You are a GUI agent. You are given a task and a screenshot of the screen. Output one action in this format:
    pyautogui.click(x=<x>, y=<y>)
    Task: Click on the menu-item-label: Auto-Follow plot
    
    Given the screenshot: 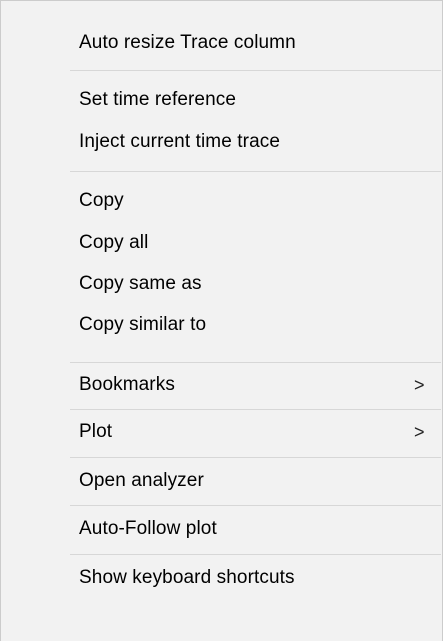 What is the action you would take?
    pyautogui.click(x=148, y=528)
    